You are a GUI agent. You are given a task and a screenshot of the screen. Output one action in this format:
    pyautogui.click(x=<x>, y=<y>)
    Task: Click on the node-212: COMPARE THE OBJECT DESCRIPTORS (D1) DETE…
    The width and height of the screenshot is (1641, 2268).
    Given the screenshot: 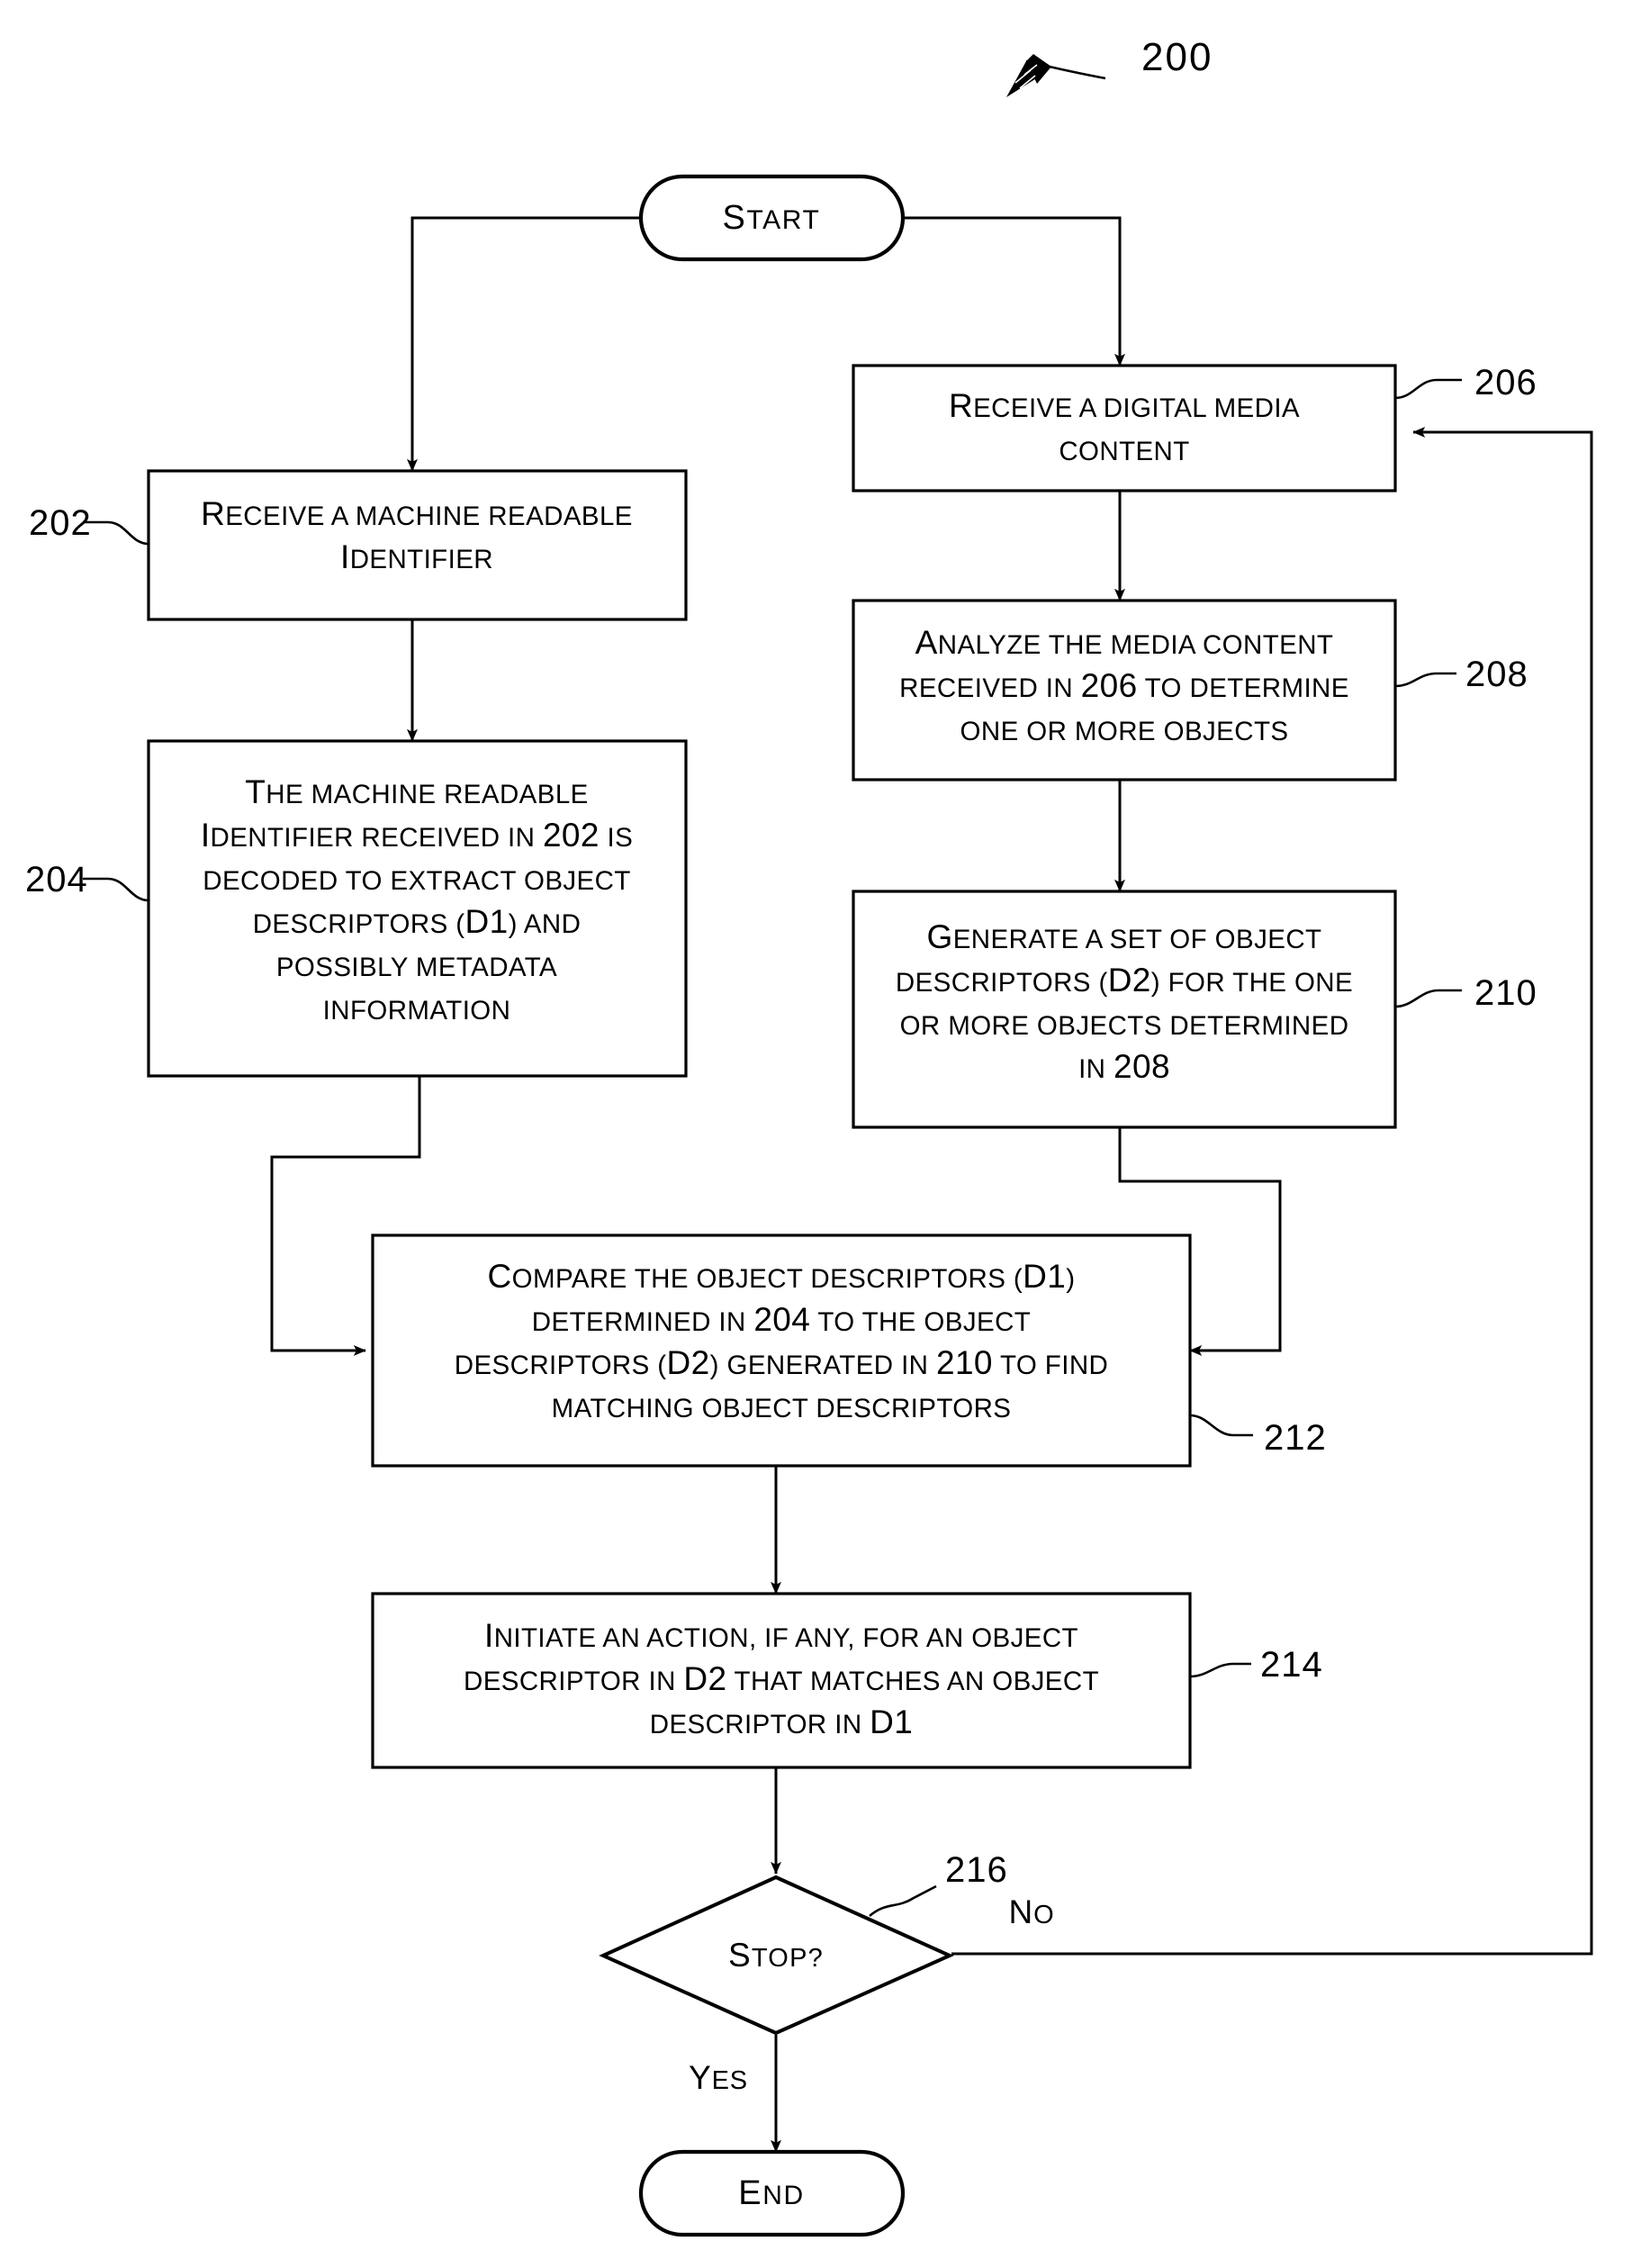 What is the action you would take?
    pyautogui.click(x=849, y=1350)
    